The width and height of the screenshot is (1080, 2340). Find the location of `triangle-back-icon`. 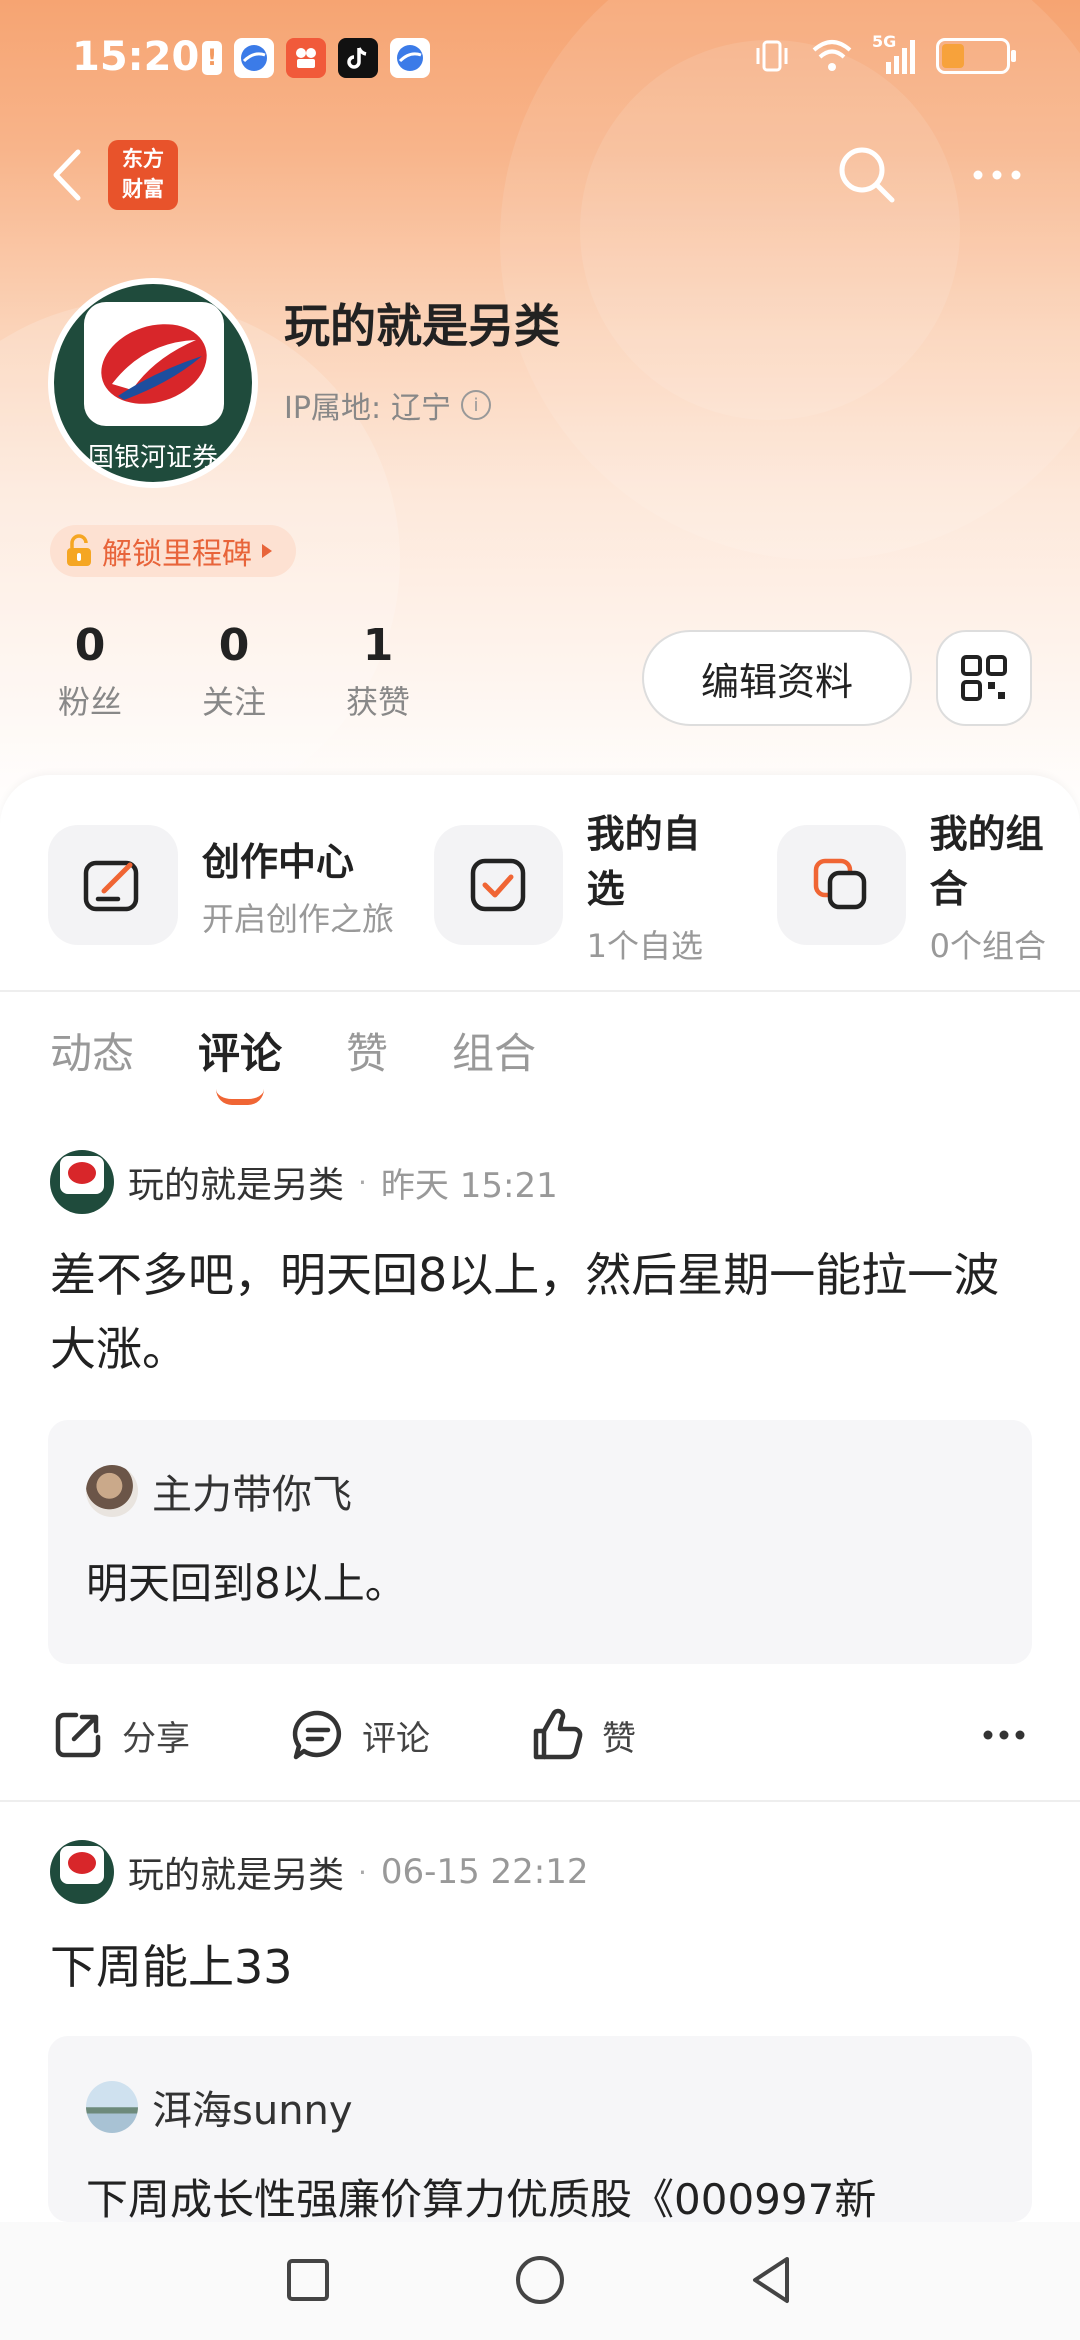

triangle-back-icon is located at coordinates (771, 2280).